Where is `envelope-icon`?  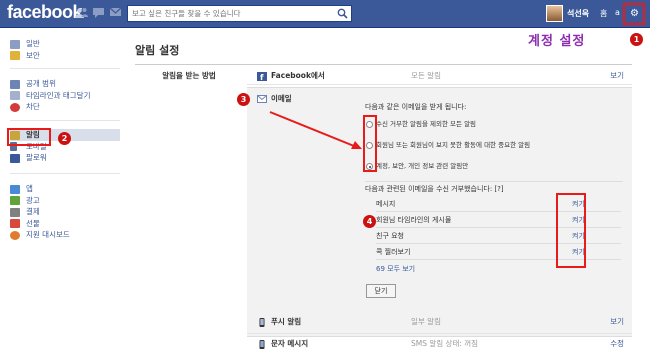
envelope-icon is located at coordinates (262, 99).